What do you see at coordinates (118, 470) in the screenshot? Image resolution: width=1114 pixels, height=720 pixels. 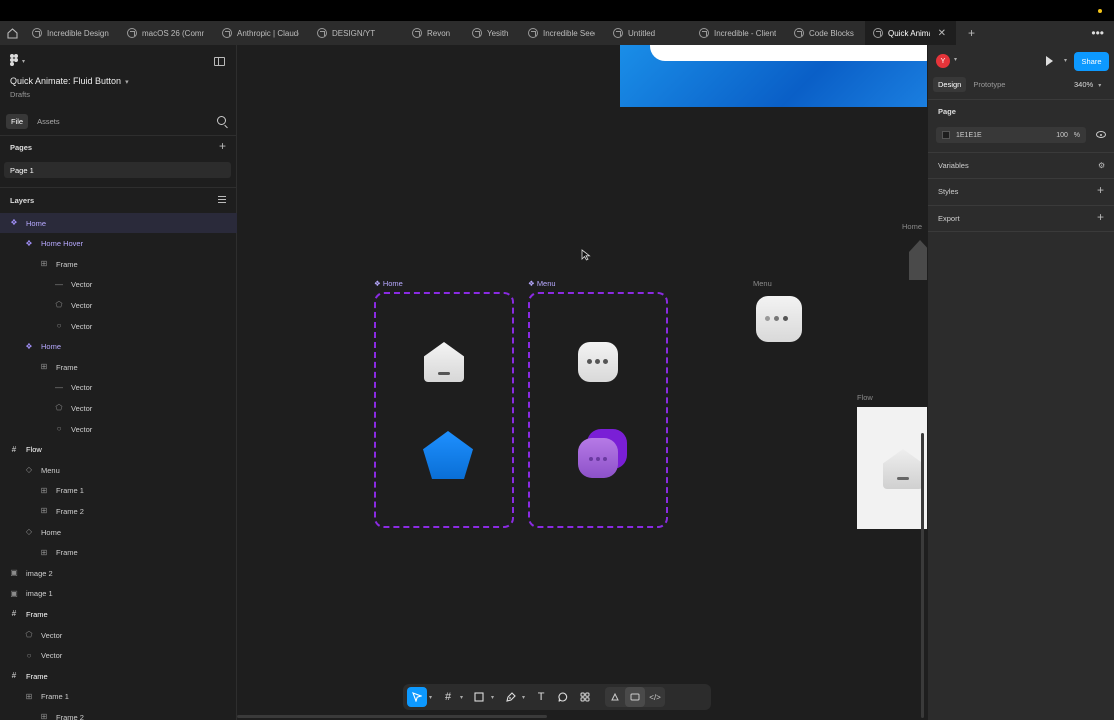 I see `layer-row: ◇ Menu` at bounding box center [118, 470].